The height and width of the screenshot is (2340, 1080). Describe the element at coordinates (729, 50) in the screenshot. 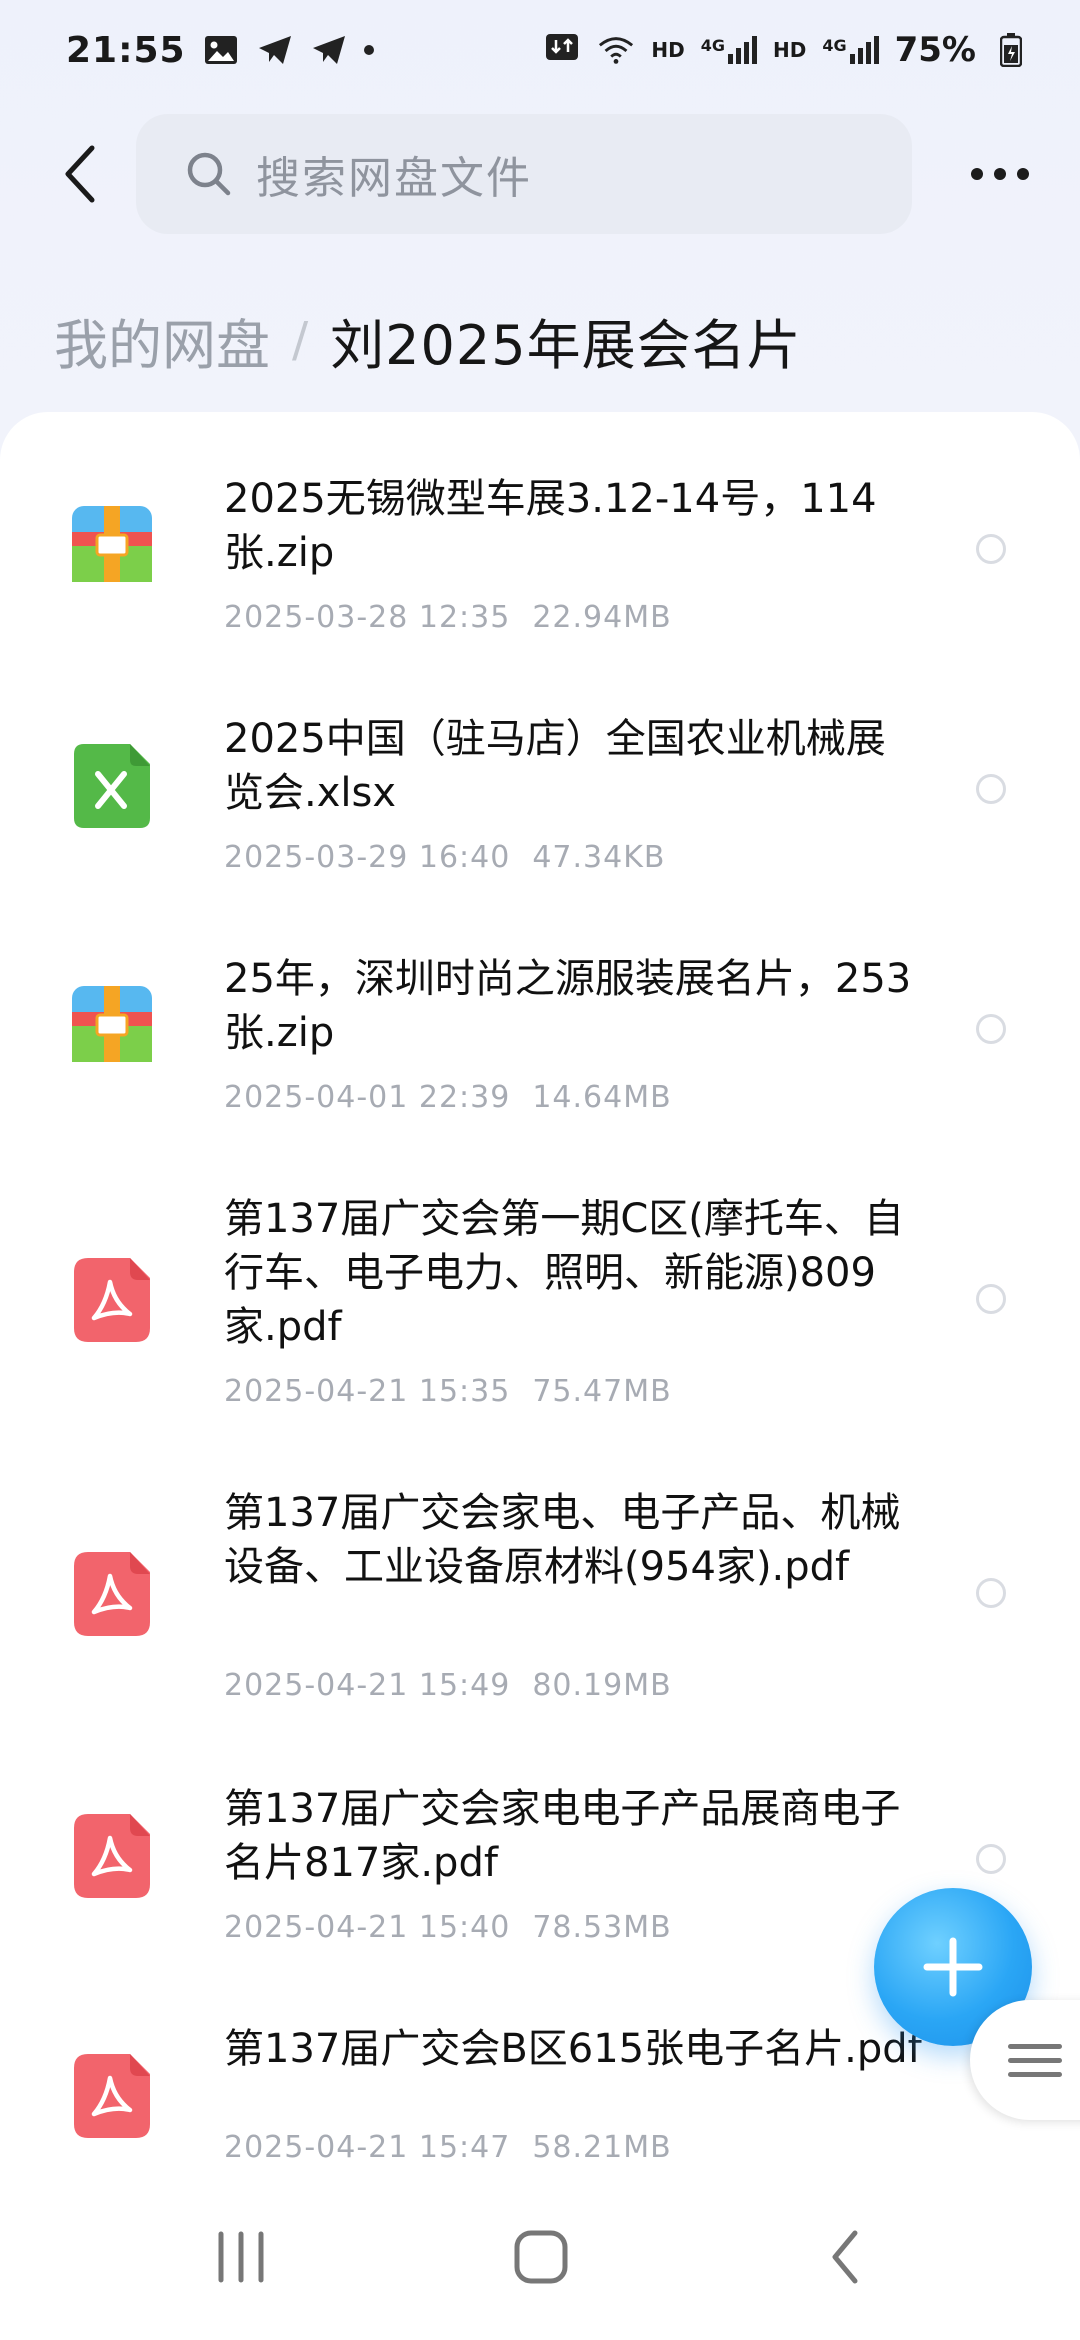

I see `signal-icon: 4G` at that location.